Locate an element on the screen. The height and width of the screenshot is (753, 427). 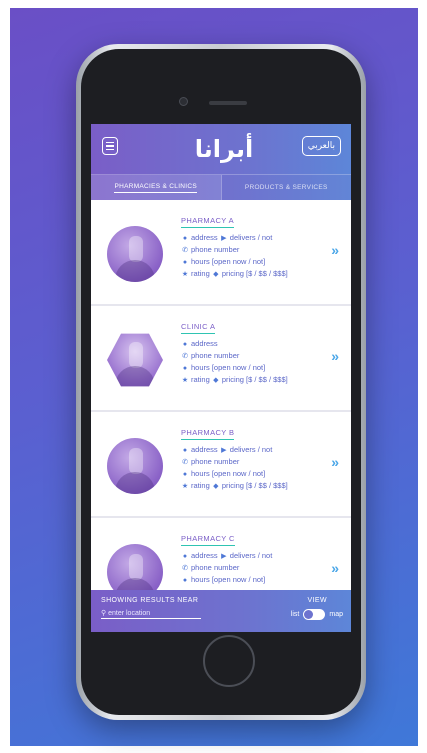
list-label: list is located at coordinates (295, 614).